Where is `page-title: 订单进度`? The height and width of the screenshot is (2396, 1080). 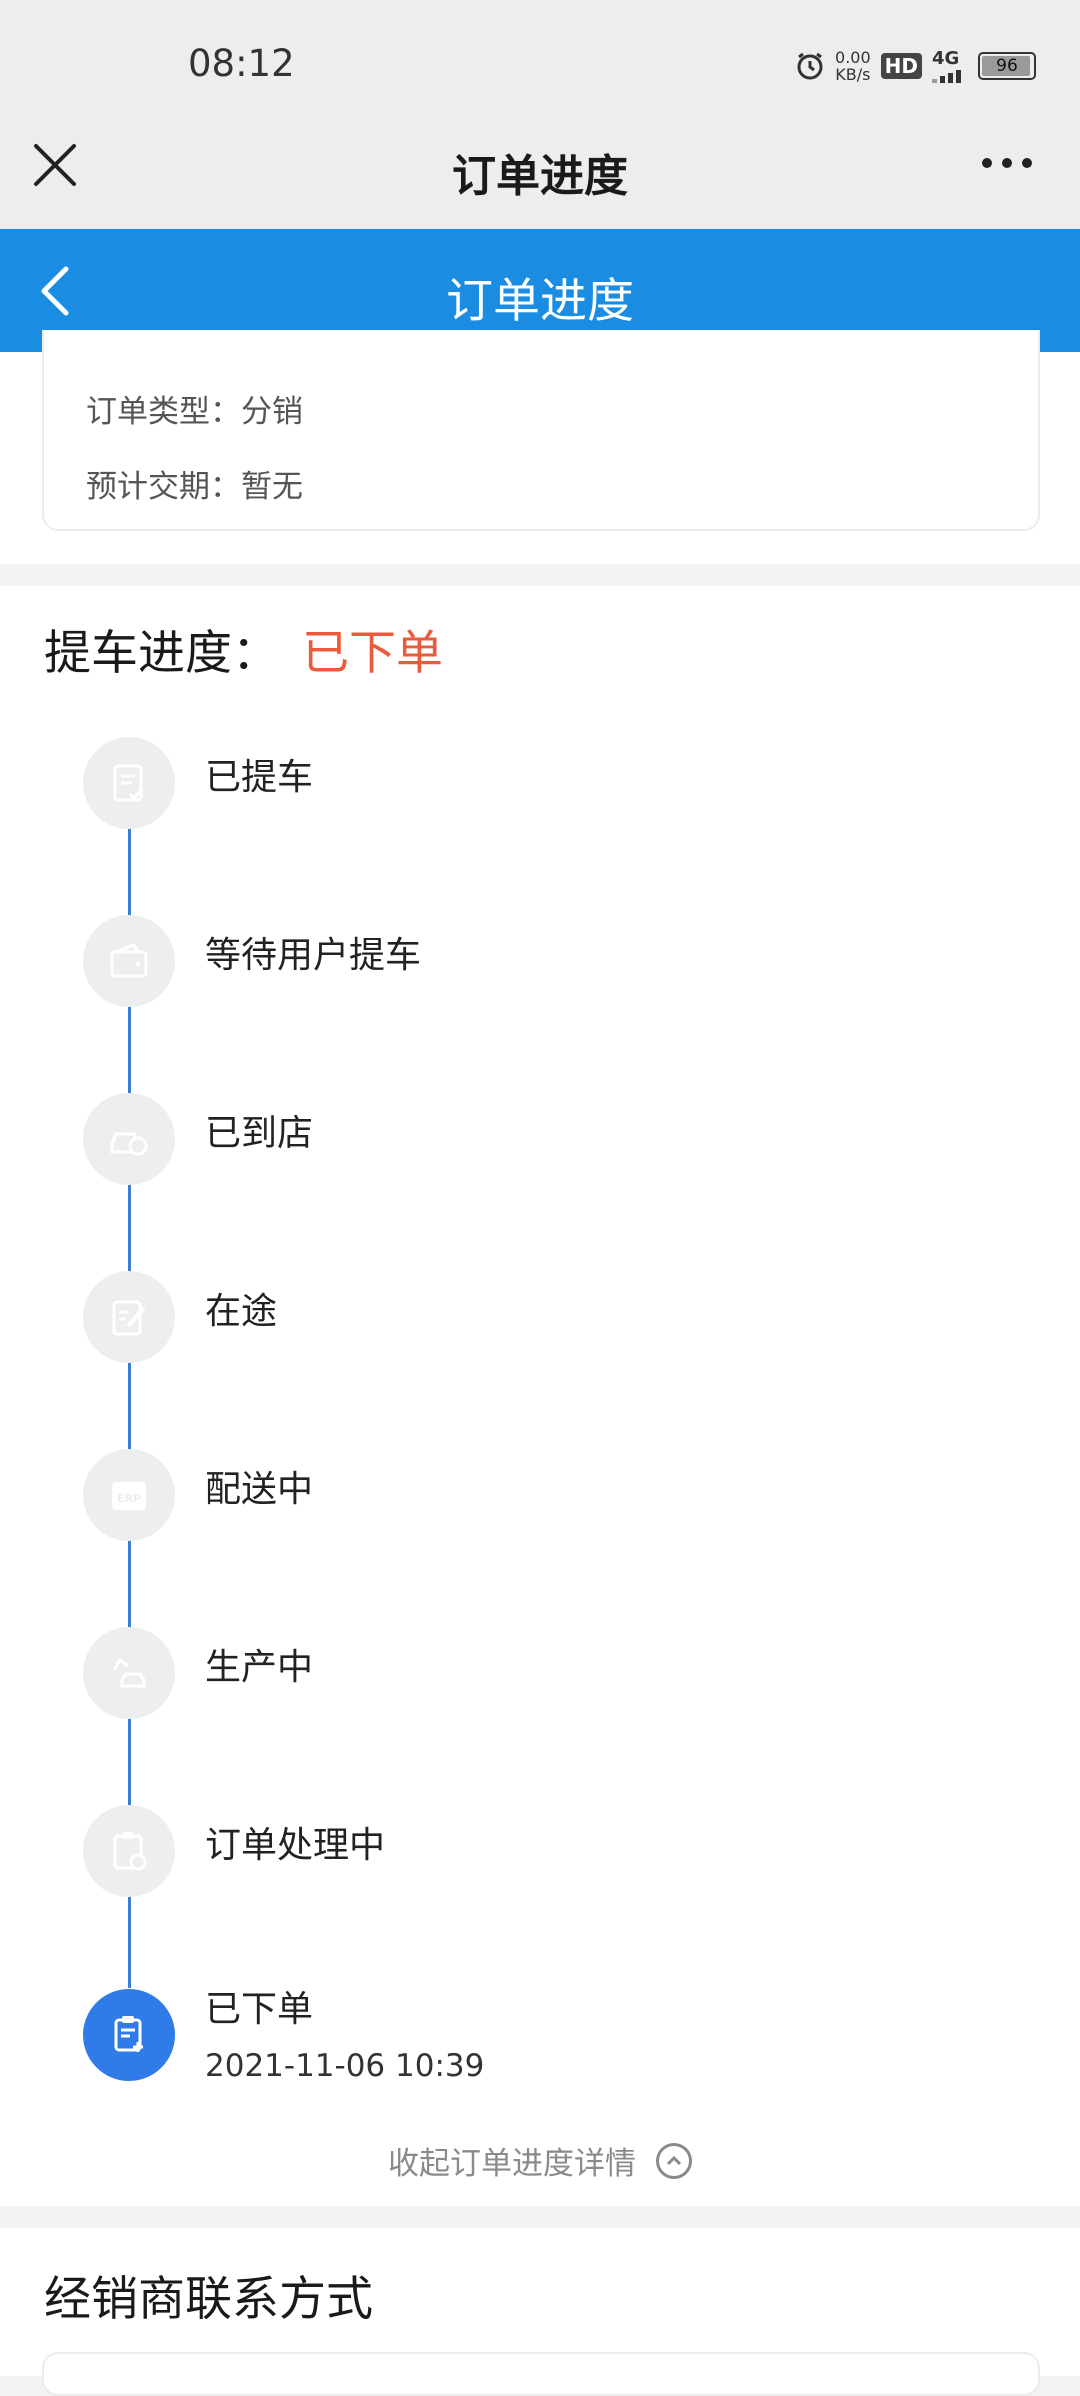 page-title: 订单进度 is located at coordinates (540, 301).